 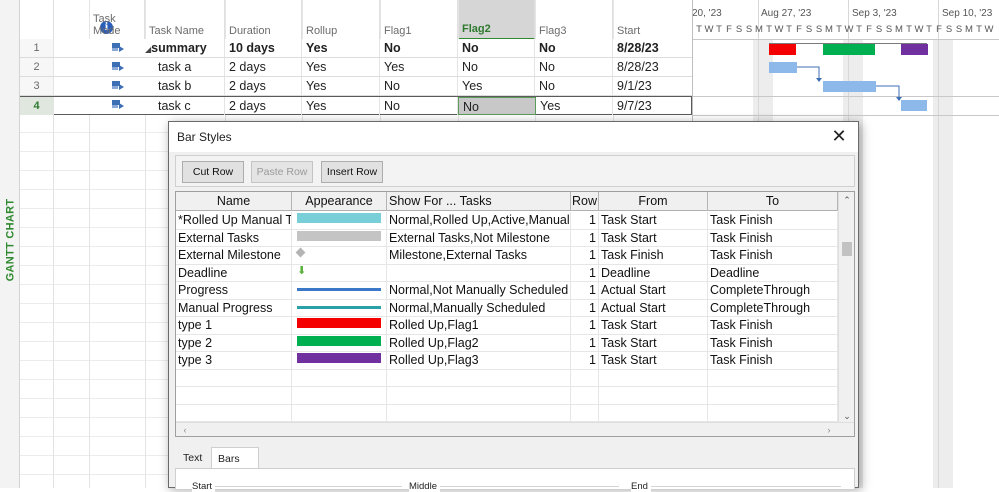 I want to click on header-duration: Duration, so click(x=263, y=20).